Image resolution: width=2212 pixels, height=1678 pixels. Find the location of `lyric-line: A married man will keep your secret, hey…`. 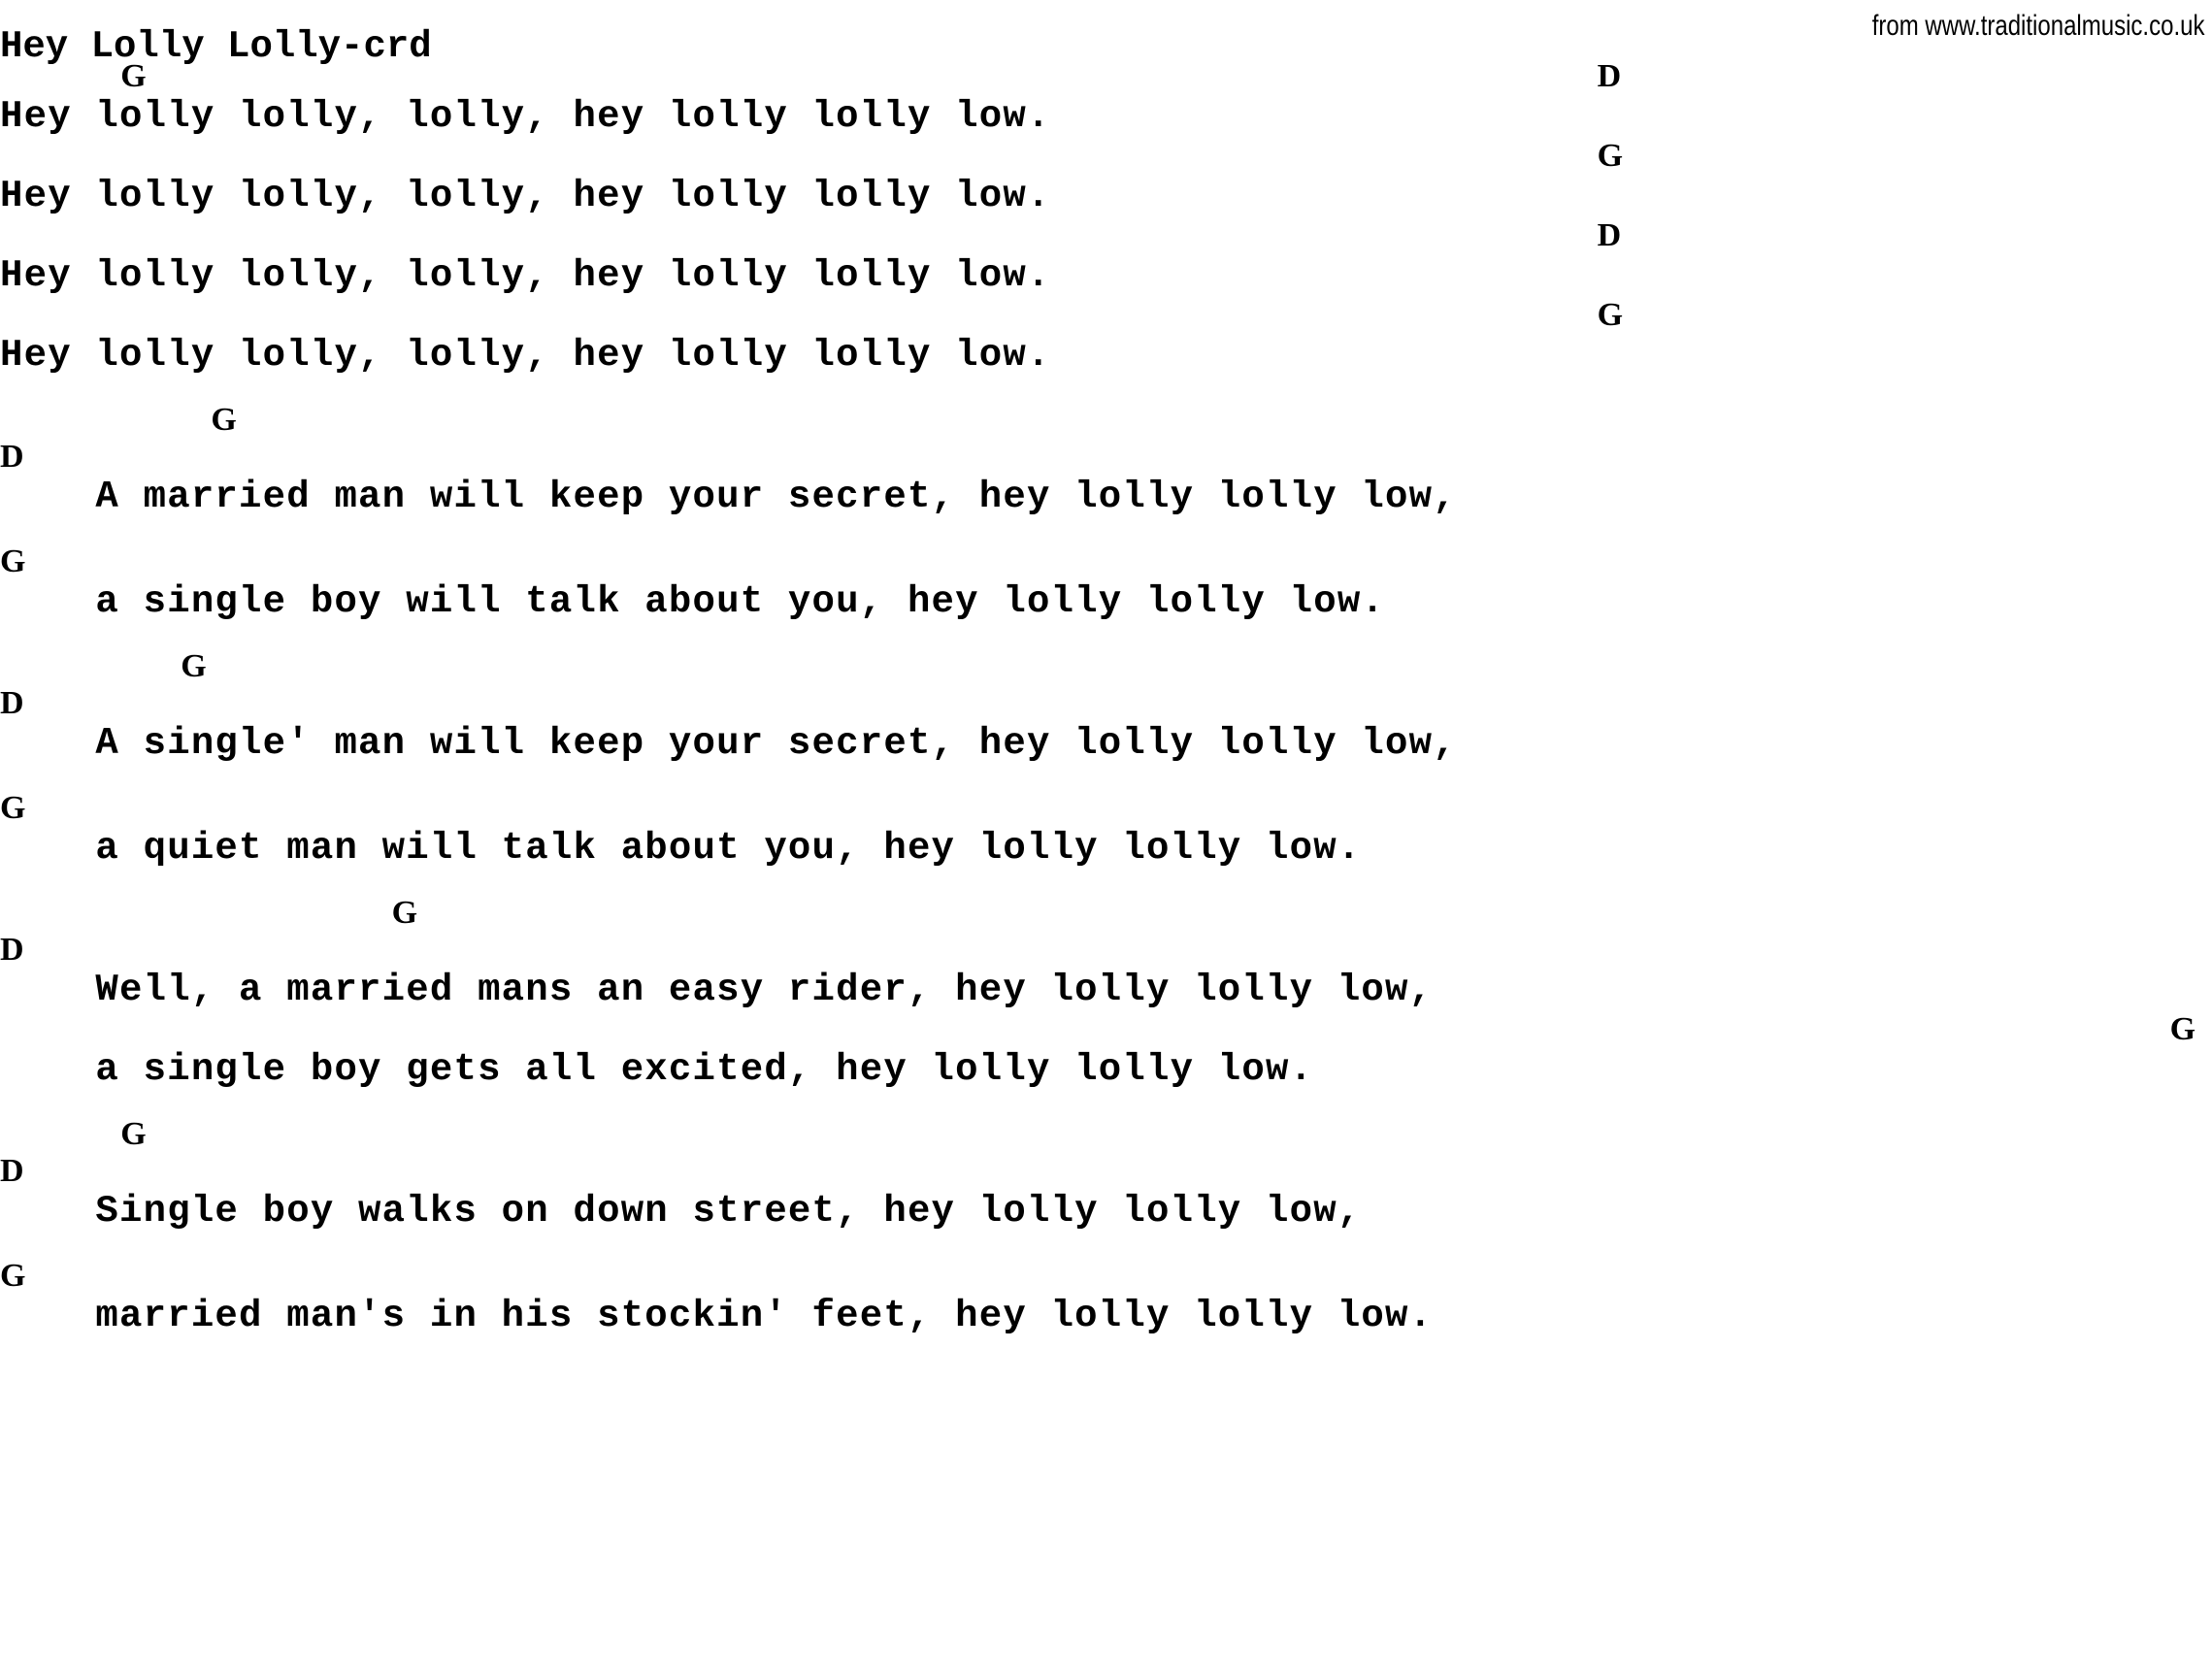

lyric-line: A married man will keep your secret, hey… is located at coordinates (728, 497).